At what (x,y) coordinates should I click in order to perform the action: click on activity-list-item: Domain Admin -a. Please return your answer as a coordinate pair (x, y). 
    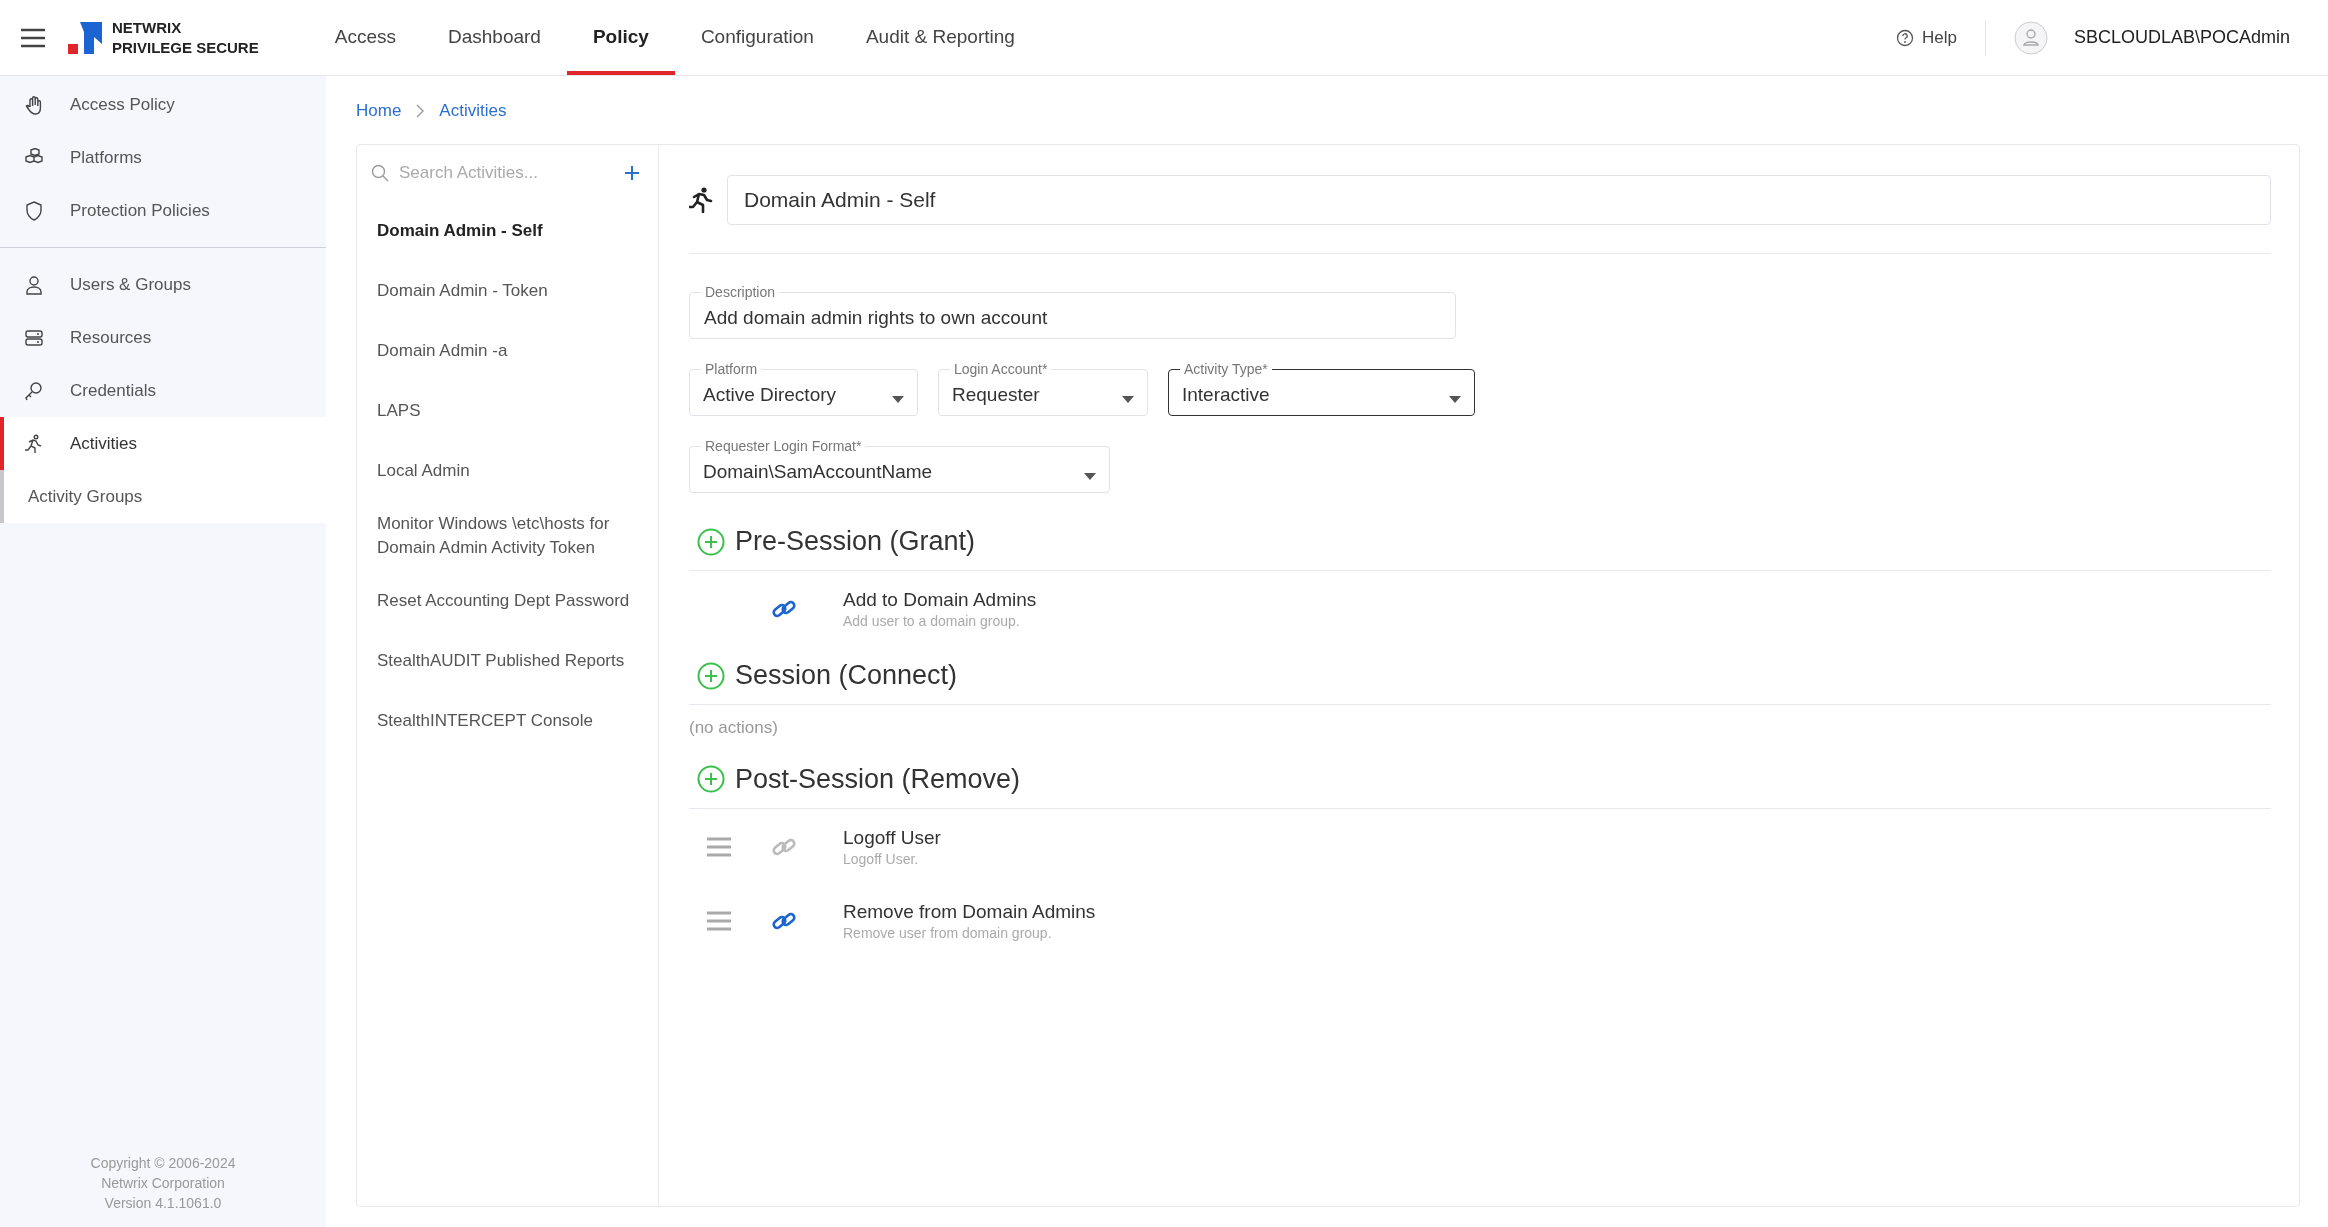
    Looking at the image, I should click on (507, 351).